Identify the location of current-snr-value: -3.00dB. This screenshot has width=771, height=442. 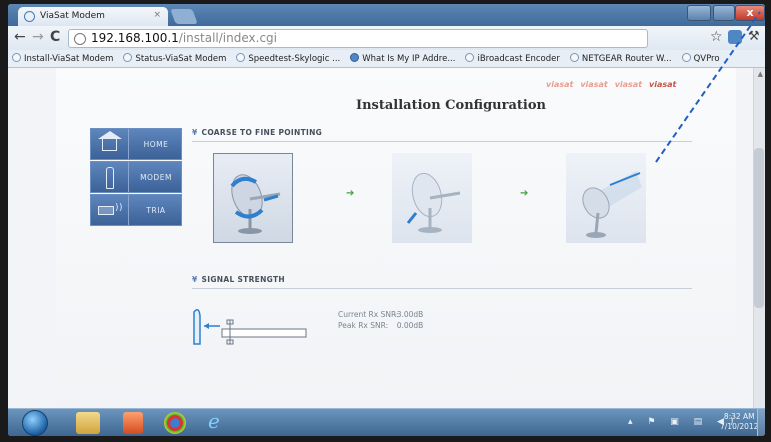
(409, 314).